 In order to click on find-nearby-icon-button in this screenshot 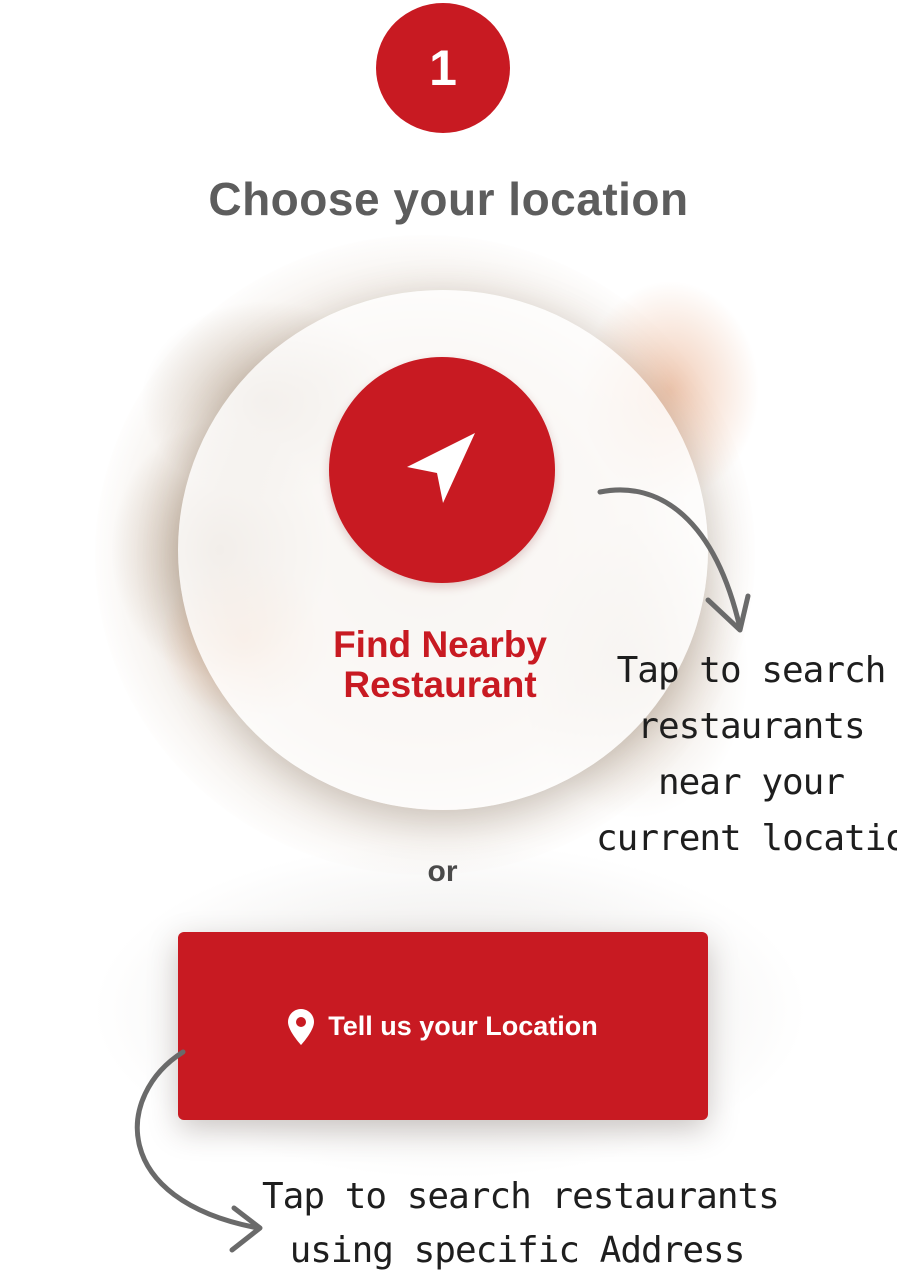, I will do `click(442, 470)`.